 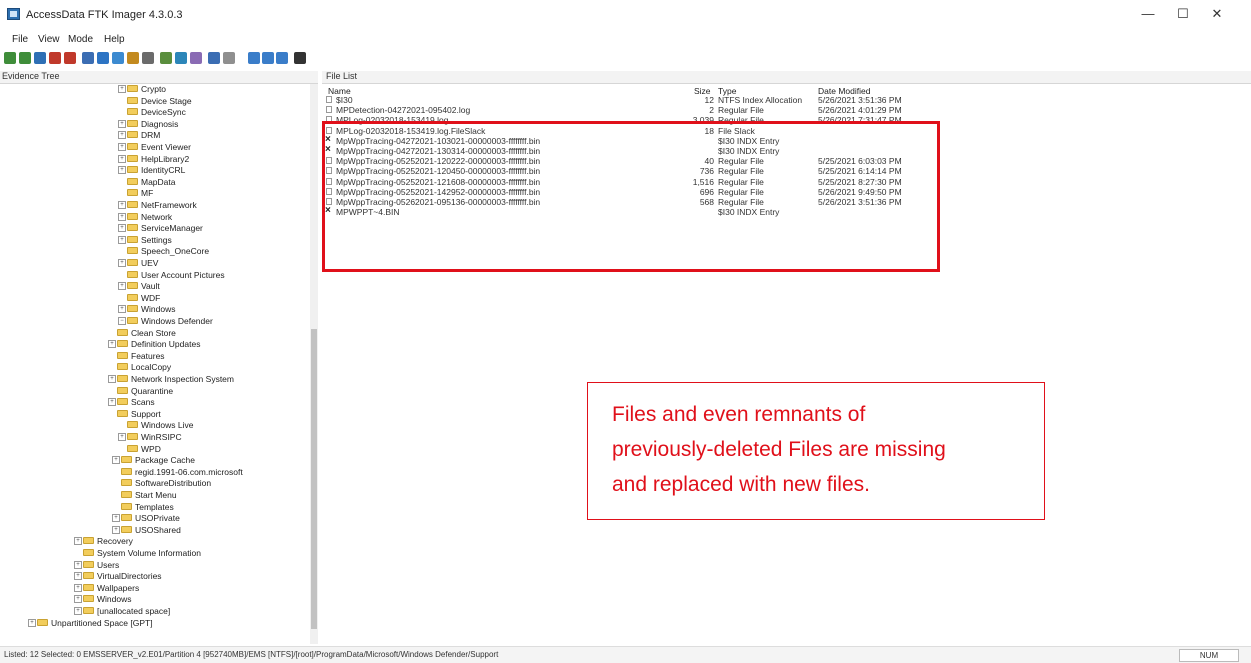 What do you see at coordinates (20, 39) in the screenshot?
I see `menu-file: File` at bounding box center [20, 39].